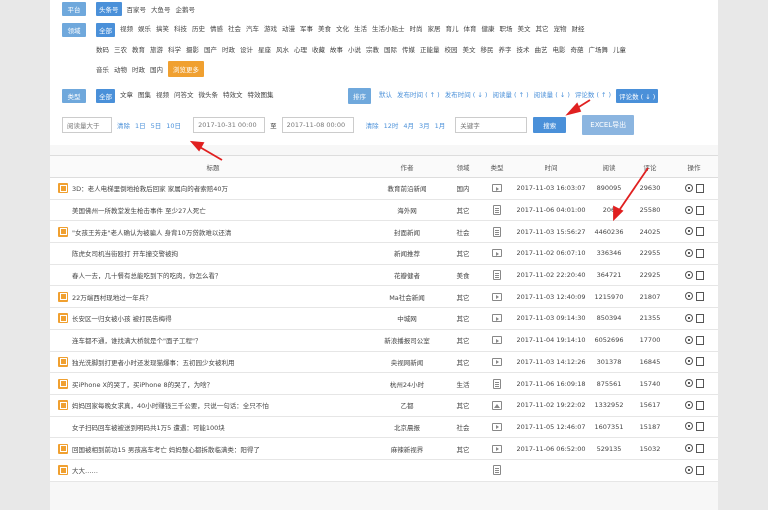  I want to click on excel-export-button: EXCEL导出, so click(608, 125).